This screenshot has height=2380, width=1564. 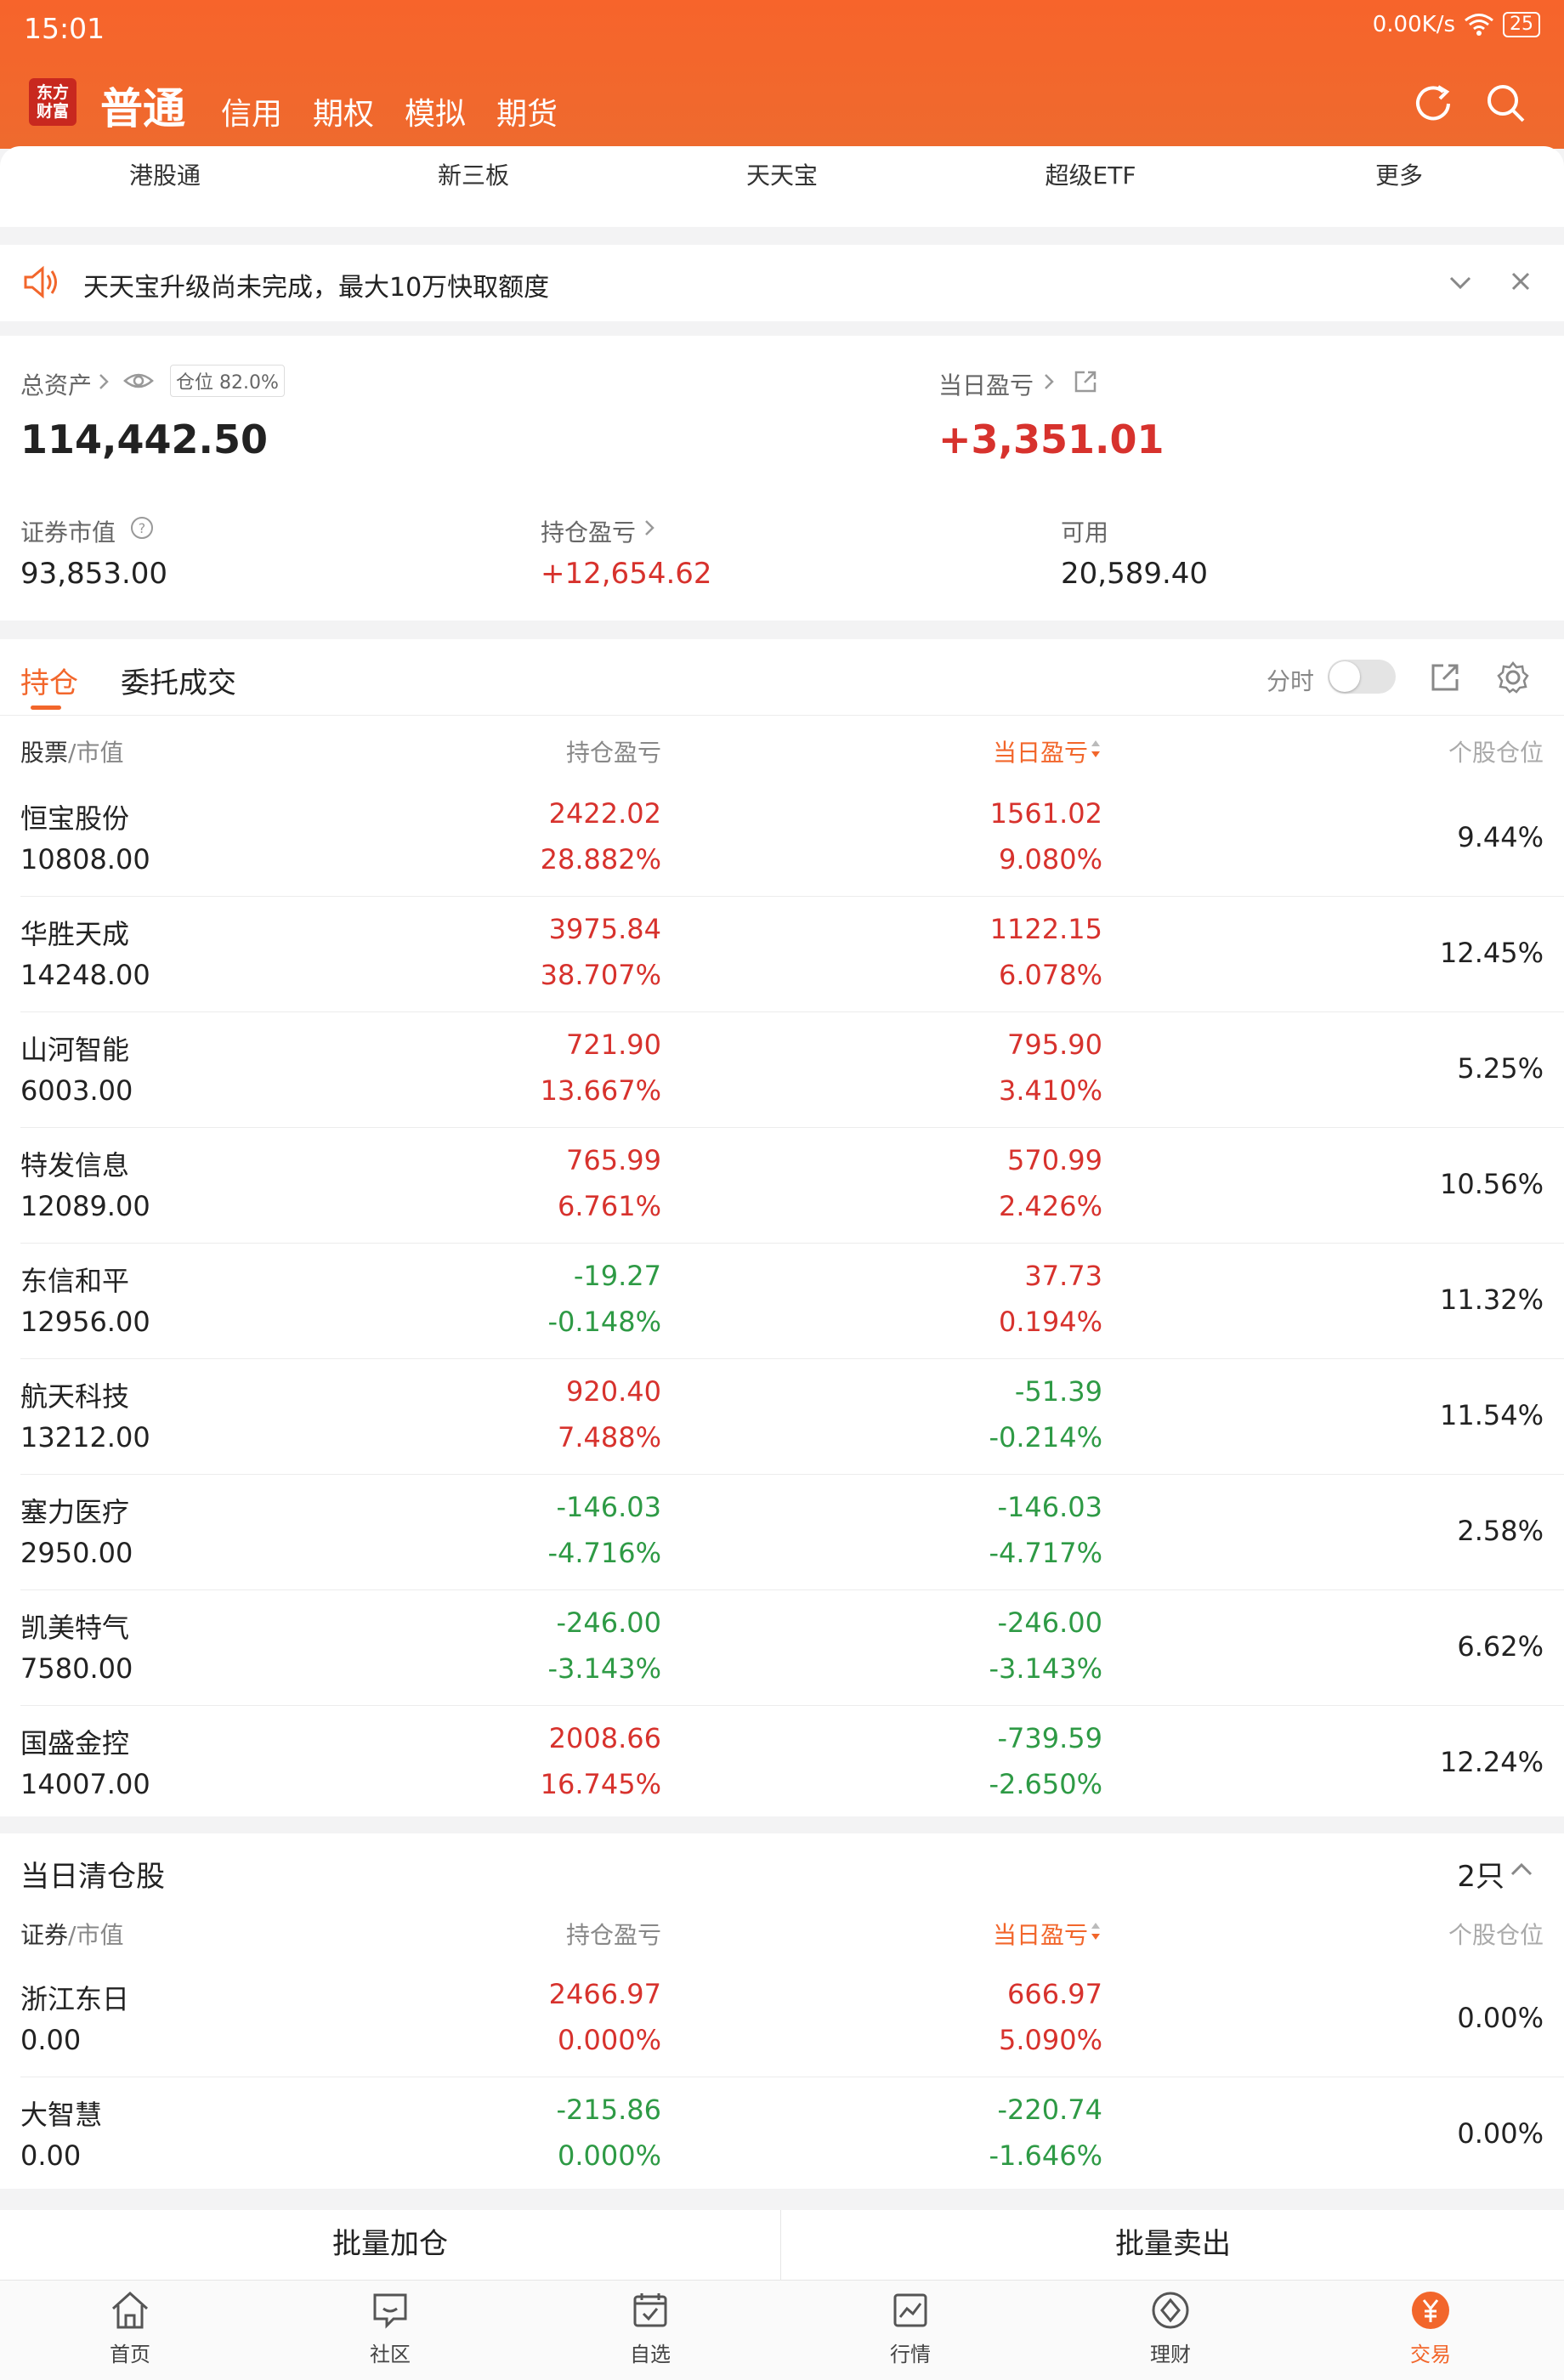 What do you see at coordinates (1521, 24) in the screenshot?
I see `battery-indicator: 25` at bounding box center [1521, 24].